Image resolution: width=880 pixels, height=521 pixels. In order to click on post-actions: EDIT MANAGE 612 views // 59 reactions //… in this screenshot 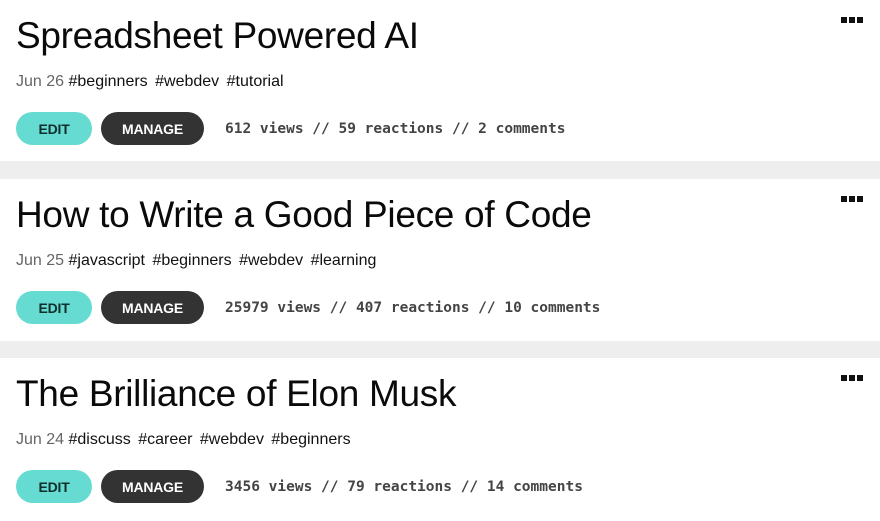, I will do `click(290, 128)`.